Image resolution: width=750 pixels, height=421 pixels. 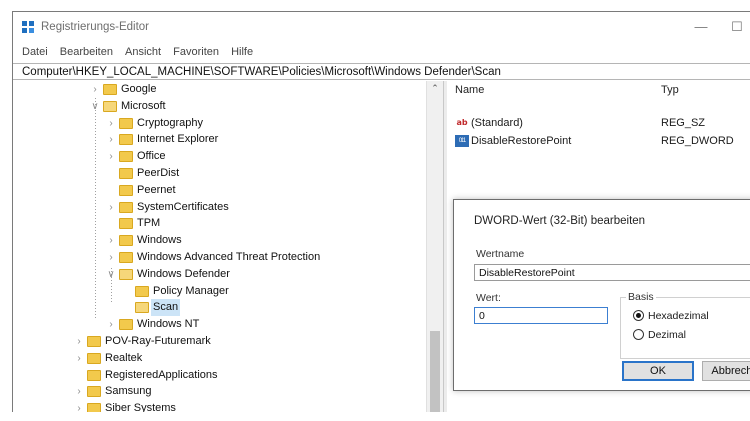 What do you see at coordinates (143, 52) in the screenshot?
I see `menu-ansicht: Ansicht` at bounding box center [143, 52].